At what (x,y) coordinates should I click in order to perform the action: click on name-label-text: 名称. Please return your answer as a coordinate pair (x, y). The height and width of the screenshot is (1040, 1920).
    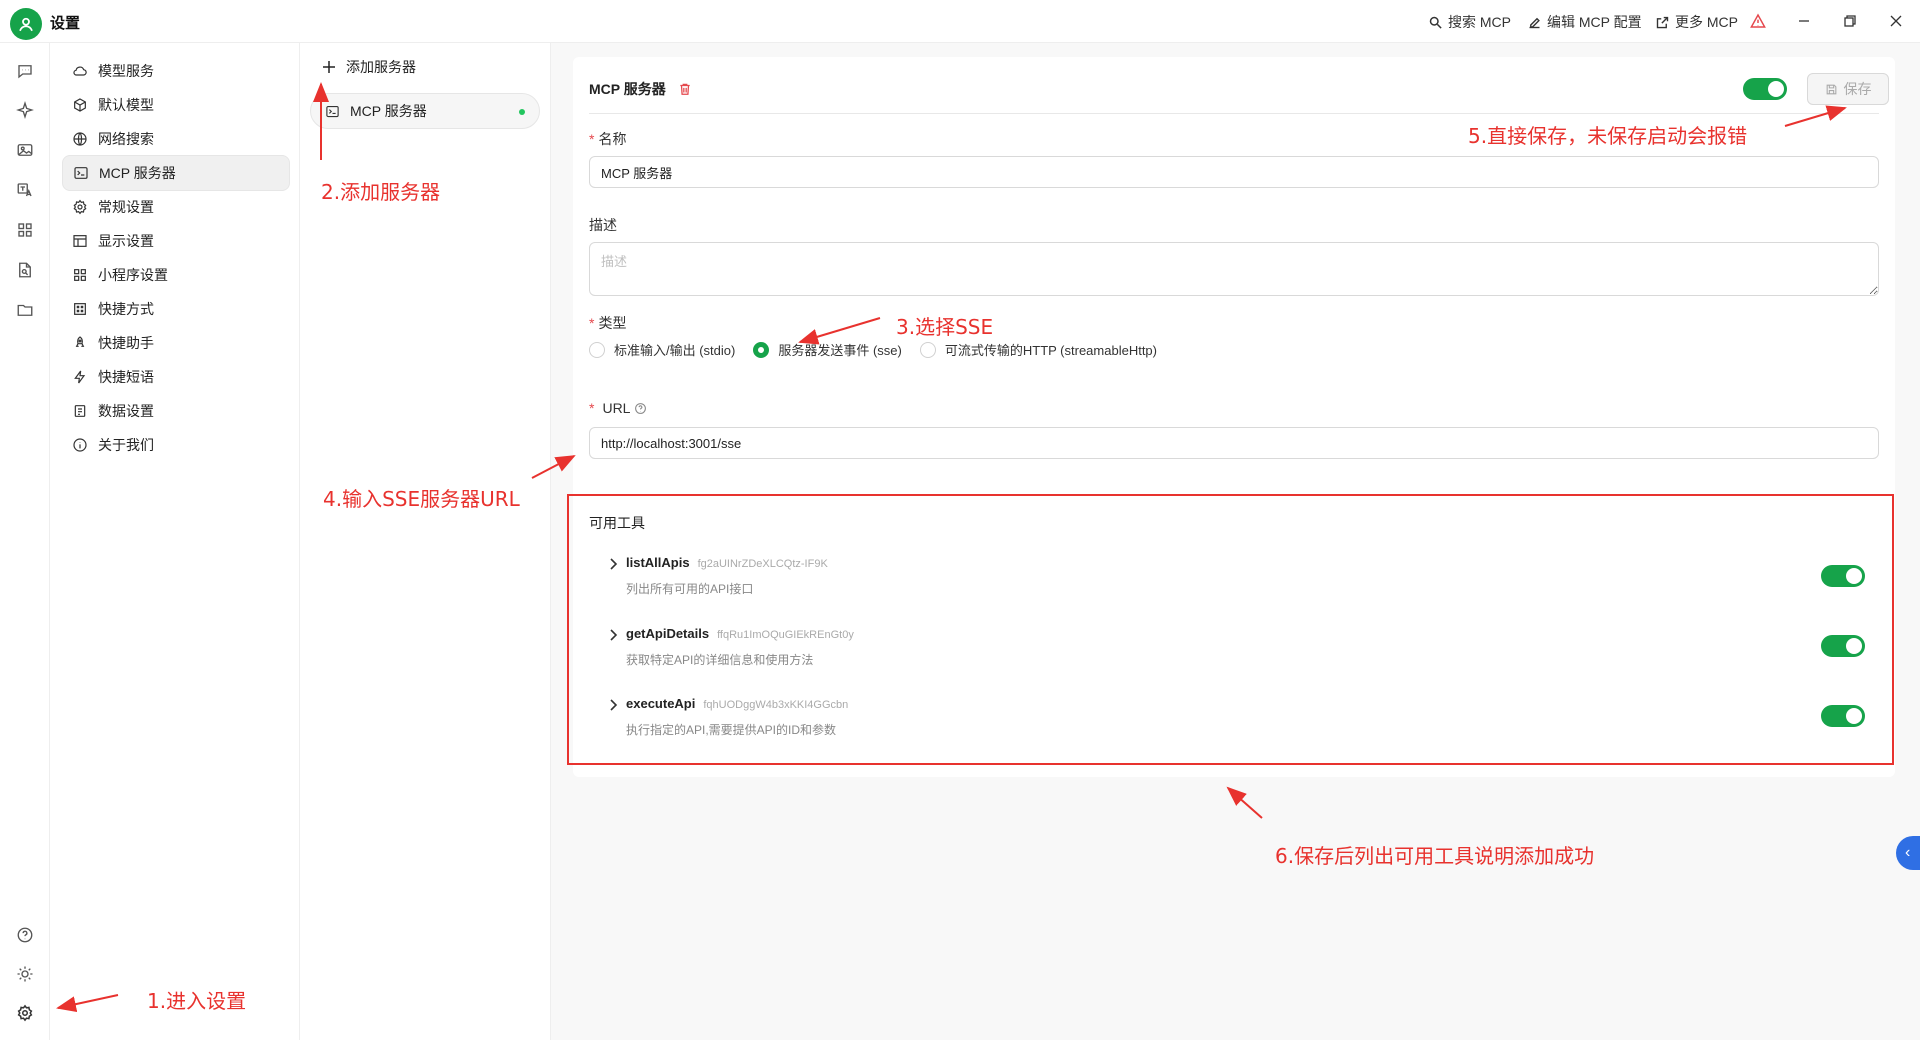
    Looking at the image, I should click on (612, 139).